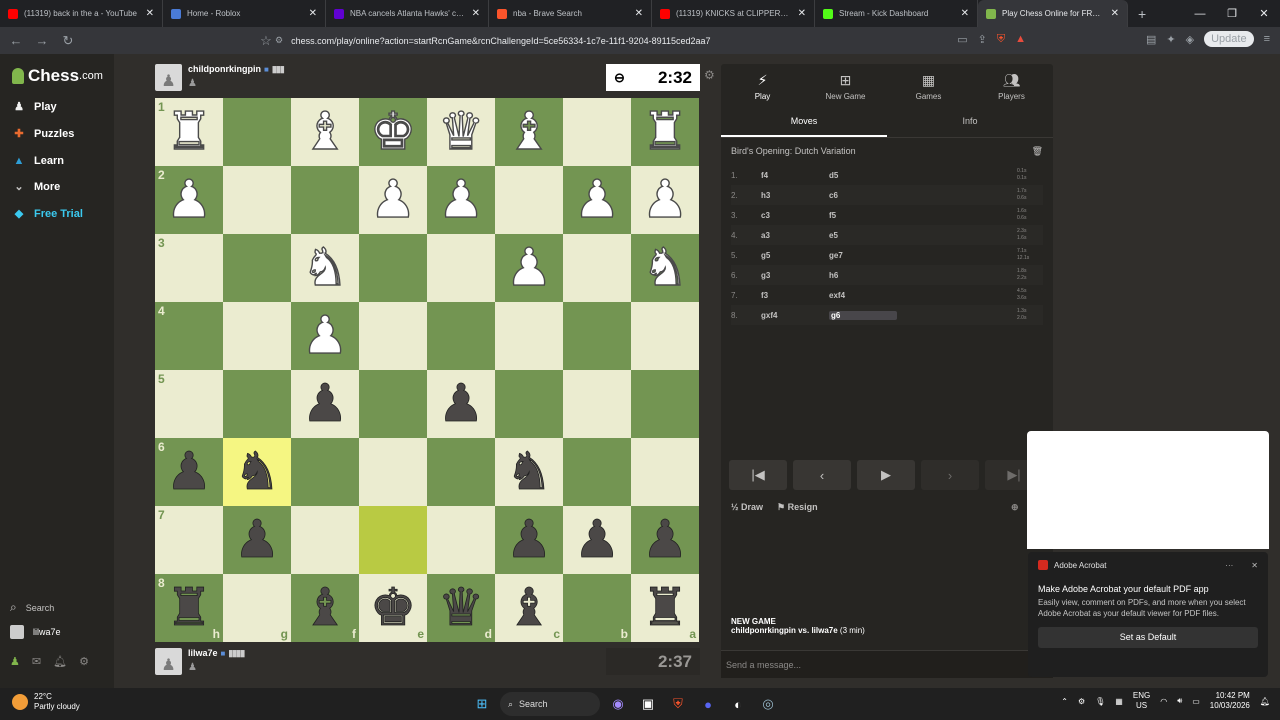  I want to click on square-d1: ♛, so click(461, 132).